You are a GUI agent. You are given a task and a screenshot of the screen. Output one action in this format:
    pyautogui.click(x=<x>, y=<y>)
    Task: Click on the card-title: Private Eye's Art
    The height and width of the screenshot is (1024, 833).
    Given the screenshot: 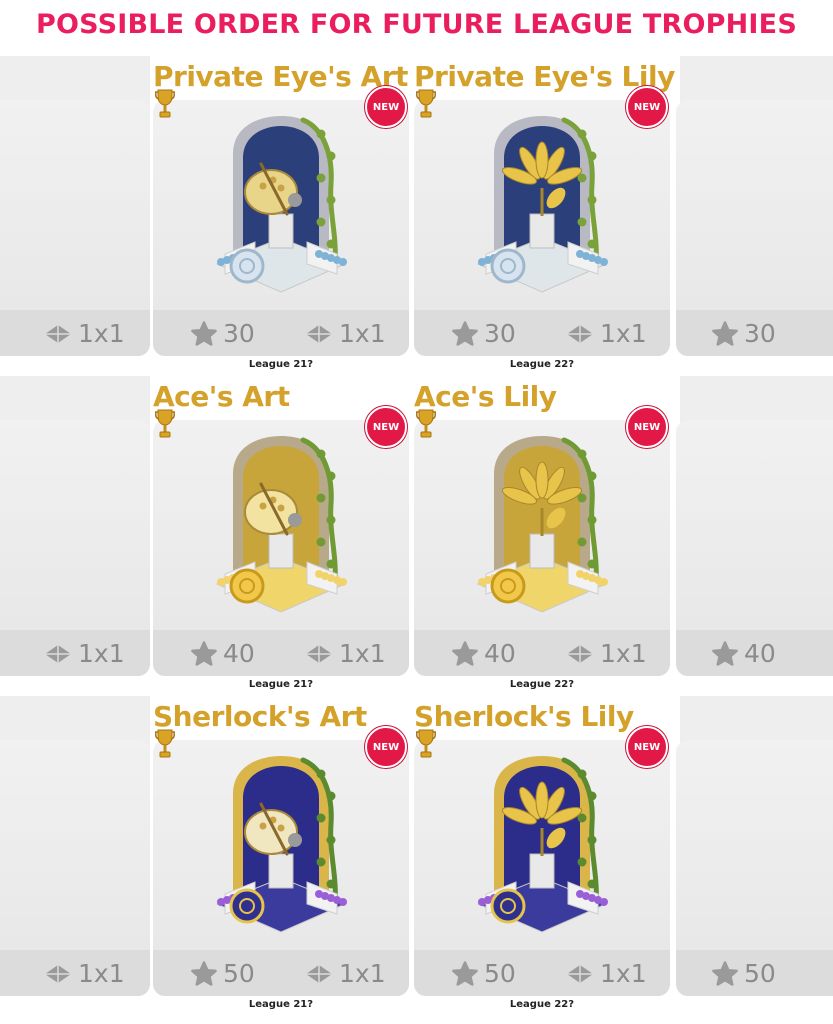 What is the action you would take?
    pyautogui.click(x=280, y=76)
    